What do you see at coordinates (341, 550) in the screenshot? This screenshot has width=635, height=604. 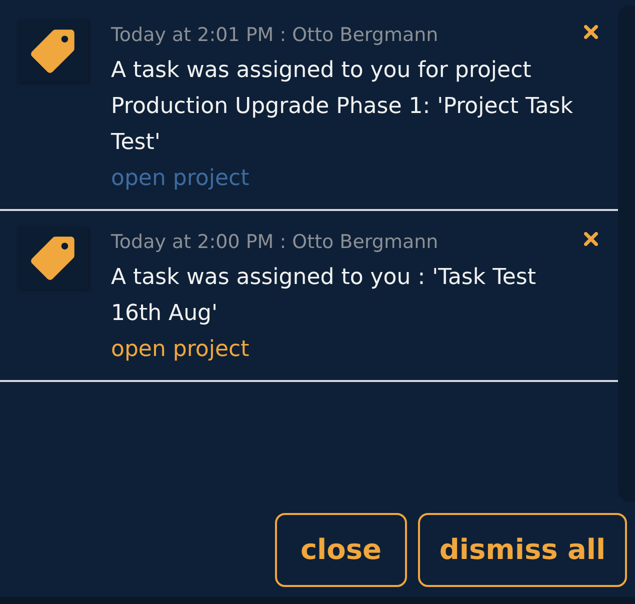 I see `close-button: close` at bounding box center [341, 550].